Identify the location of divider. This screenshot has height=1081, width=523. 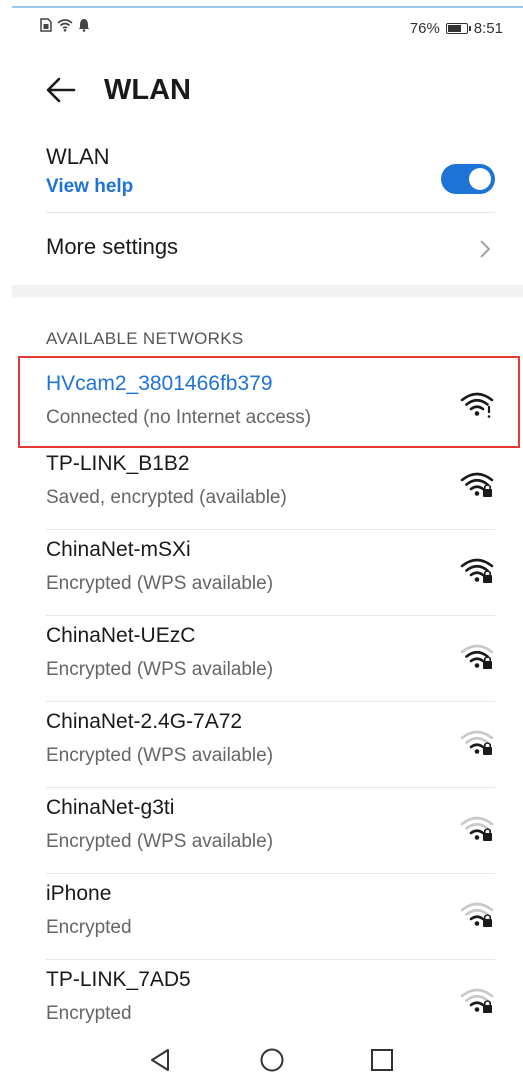
(270, 212).